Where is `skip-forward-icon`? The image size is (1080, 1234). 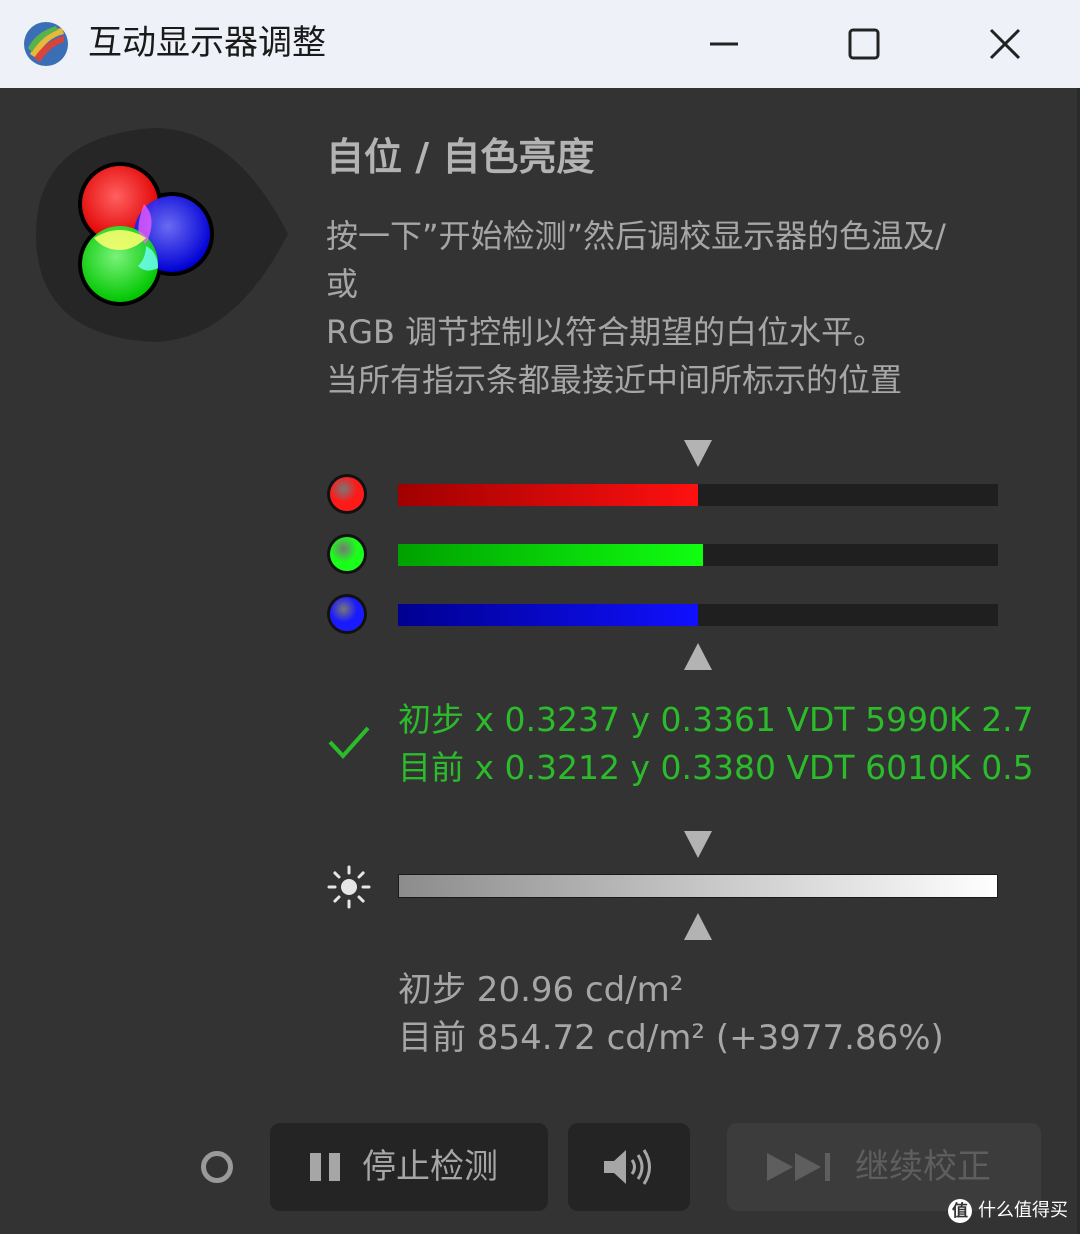 skip-forward-icon is located at coordinates (802, 1169).